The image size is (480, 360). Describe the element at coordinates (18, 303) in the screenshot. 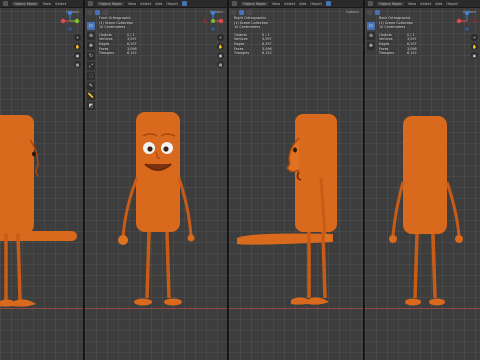

I see `character-feet` at that location.